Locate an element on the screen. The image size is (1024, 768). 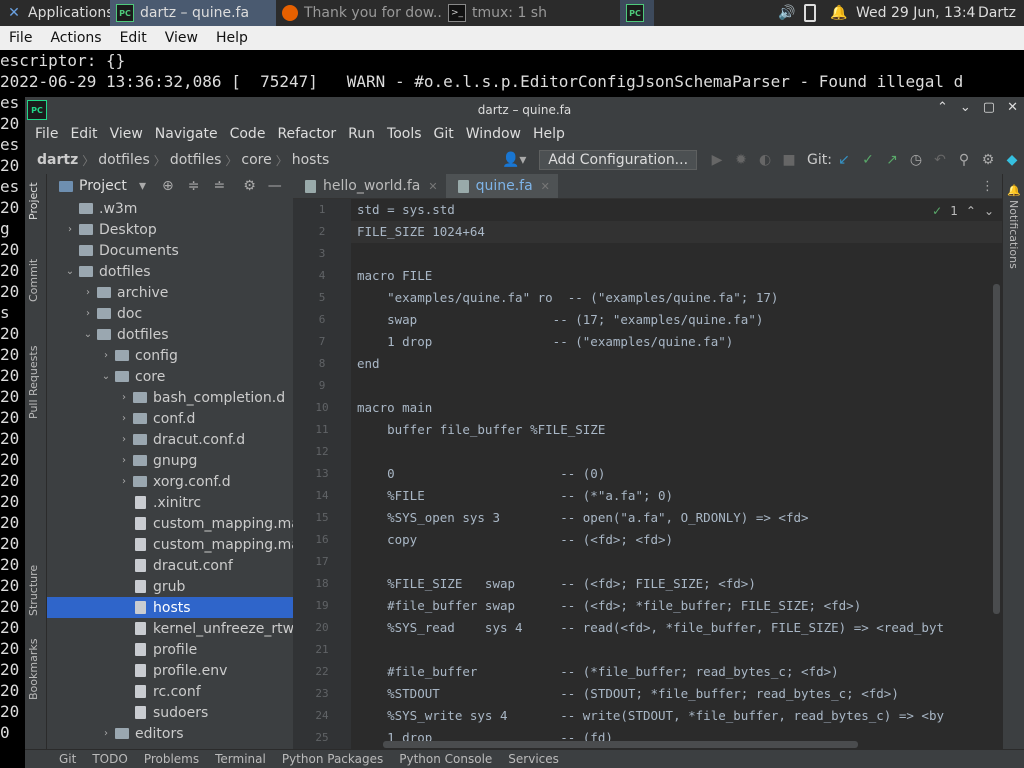
clock: Wed 29 Jun, 13:43 is located at coordinates (913, 13).